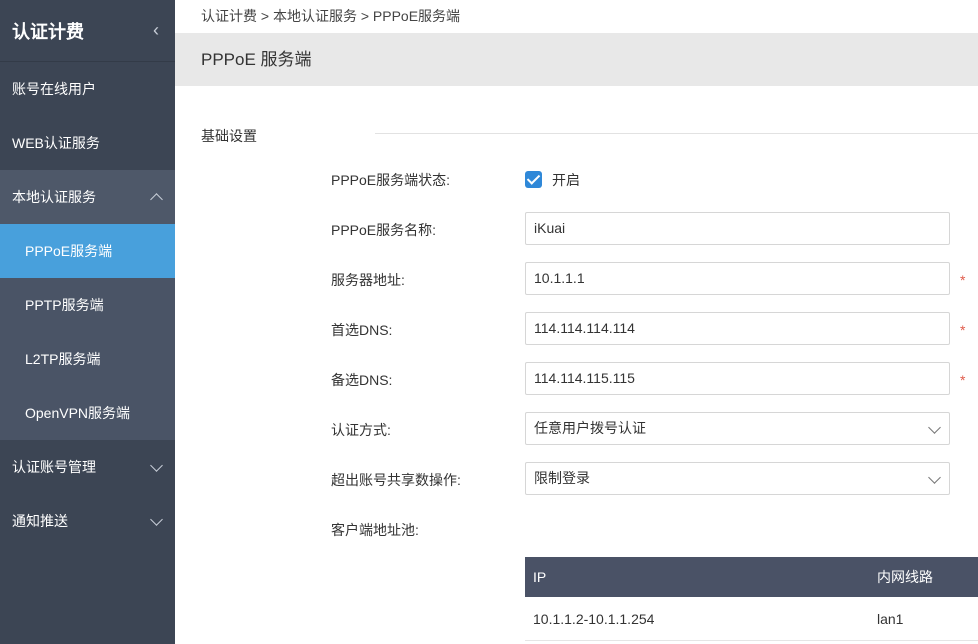  I want to click on sidebar-item-label: OpenVPN服务端, so click(78, 413).